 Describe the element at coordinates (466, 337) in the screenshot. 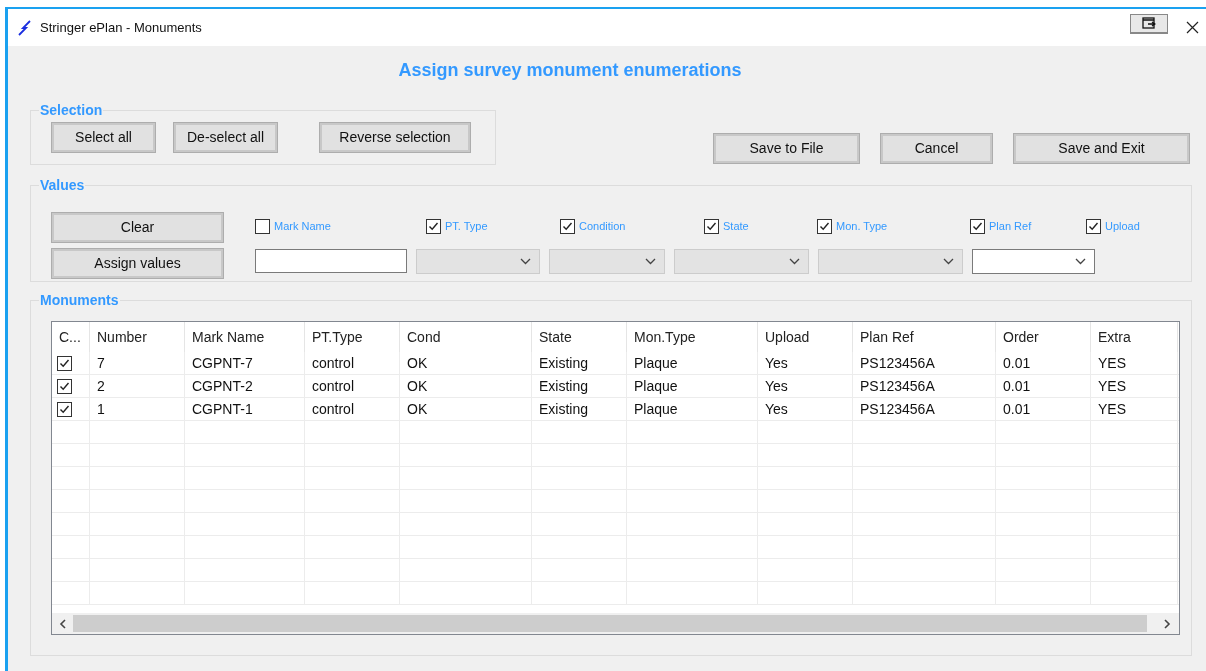

I see `column-header: Cond` at that location.